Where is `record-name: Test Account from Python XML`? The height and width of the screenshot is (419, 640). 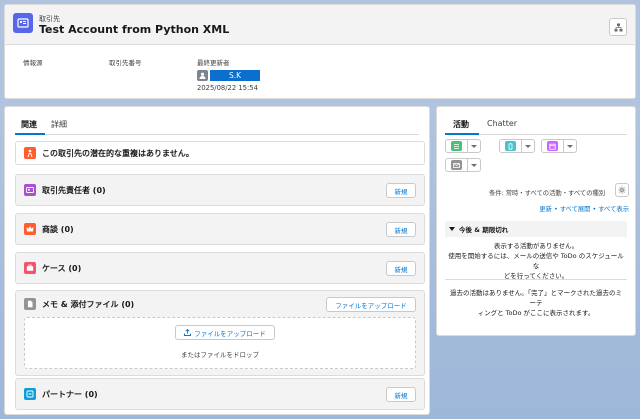
record-name: Test Account from Python XML is located at coordinates (134, 29).